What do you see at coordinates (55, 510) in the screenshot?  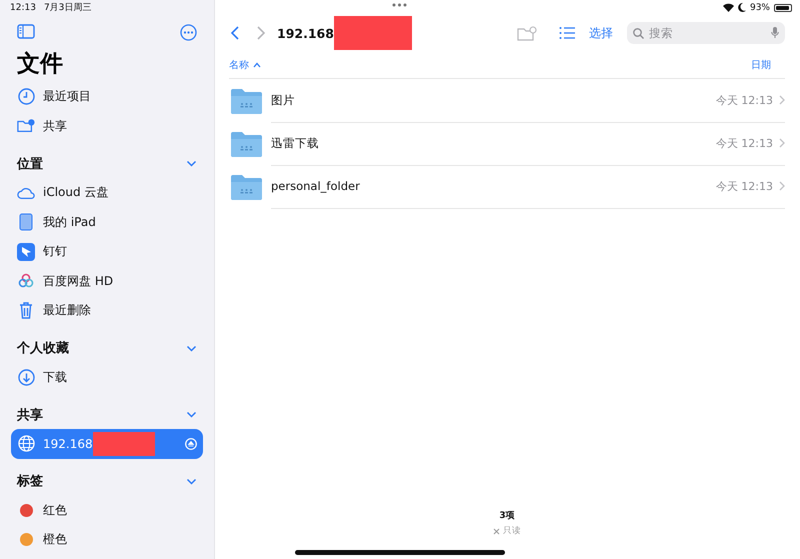 I see `sidebar-item-label: 红色` at bounding box center [55, 510].